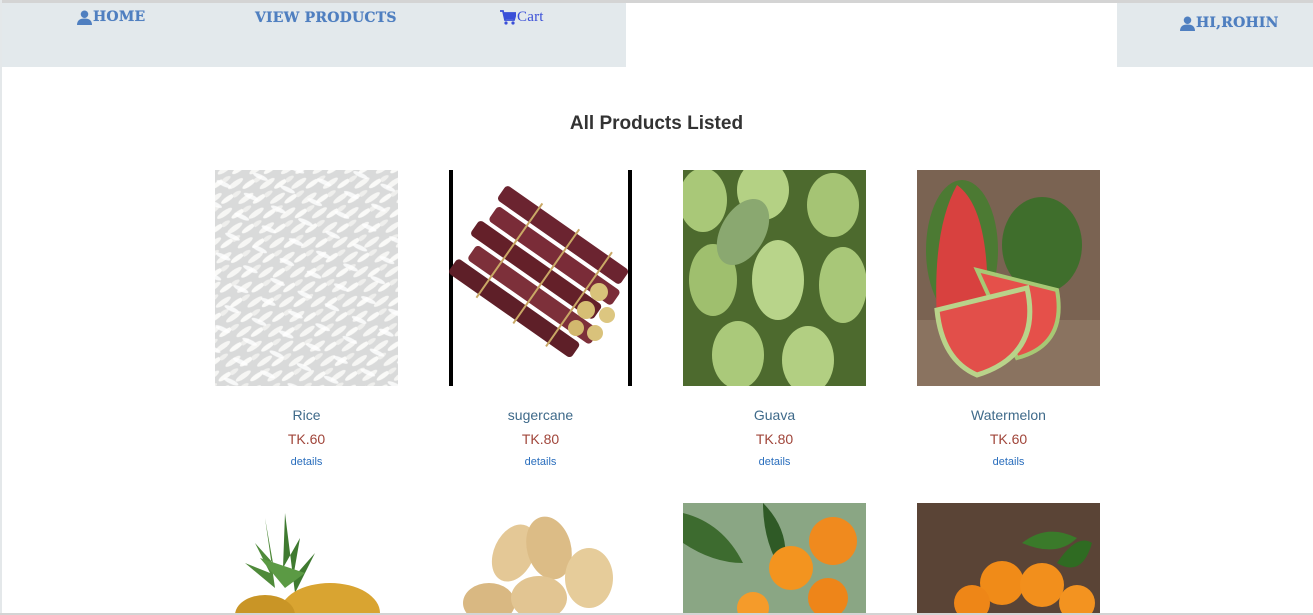 The image size is (1313, 615). I want to click on nav-home-link: HOME, so click(111, 17).